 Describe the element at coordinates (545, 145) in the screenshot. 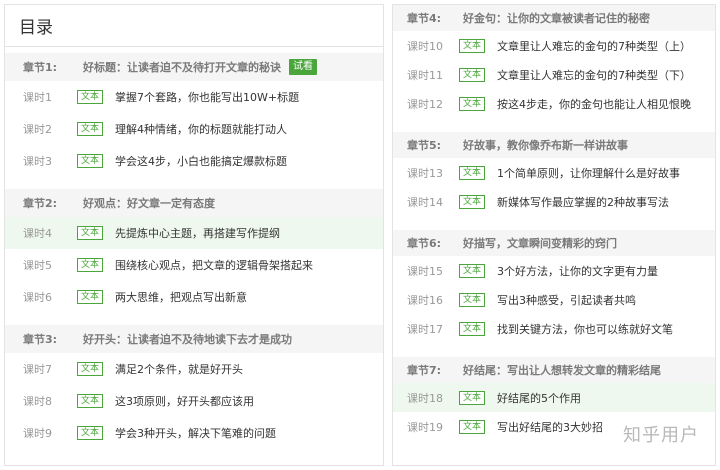

I see `chapter-title: 好故事，教你像乔布斯一样讲故事` at that location.